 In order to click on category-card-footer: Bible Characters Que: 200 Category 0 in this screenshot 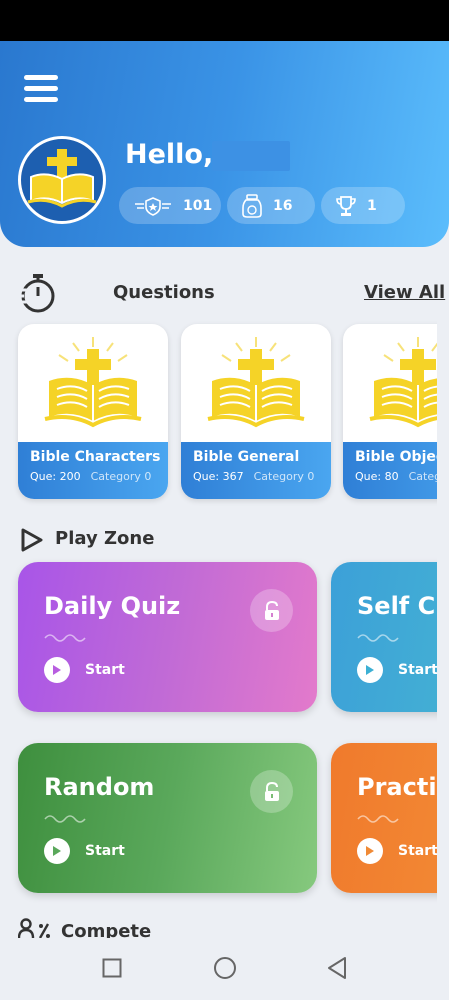, I will do `click(93, 470)`.